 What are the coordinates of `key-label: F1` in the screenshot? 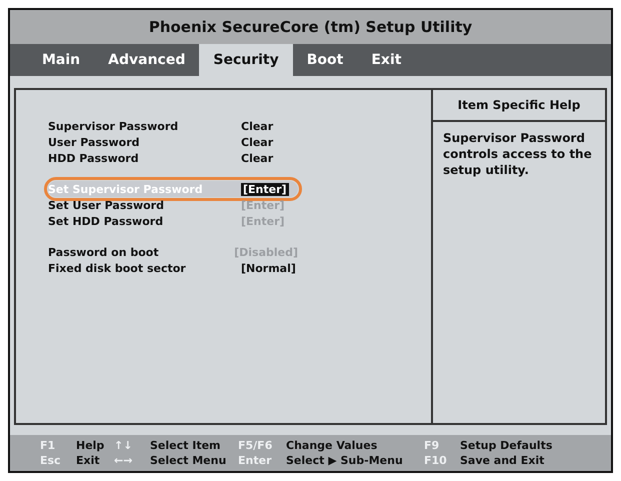 It's located at (48, 445).